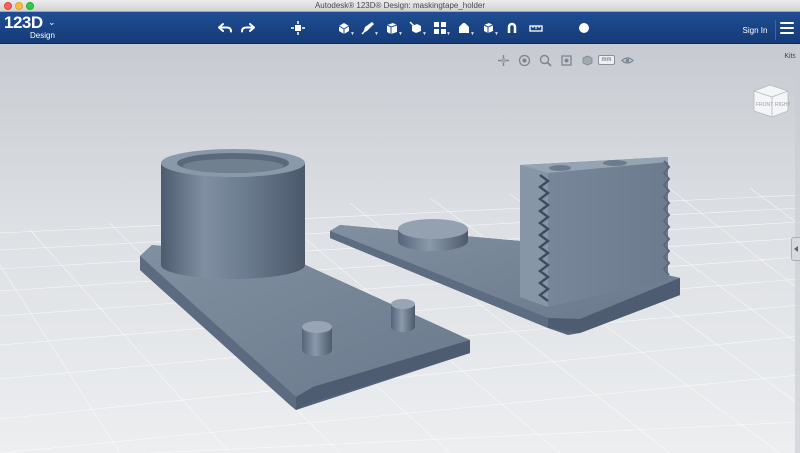  Describe the element at coordinates (755, 31) in the screenshot. I see `sign-in-button: Sign In` at that location.